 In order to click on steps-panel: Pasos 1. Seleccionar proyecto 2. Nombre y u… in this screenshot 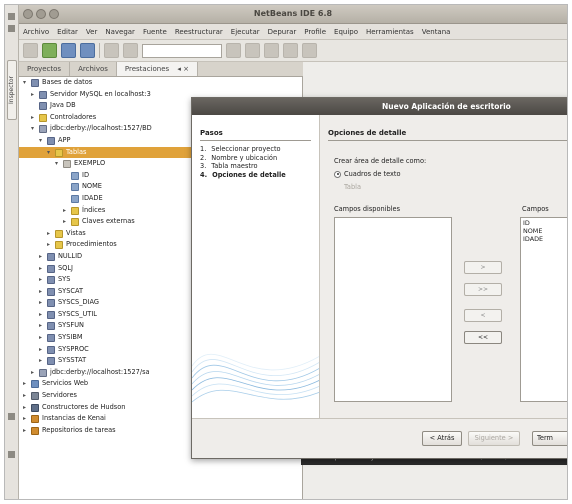, I will do `click(256, 266)`.